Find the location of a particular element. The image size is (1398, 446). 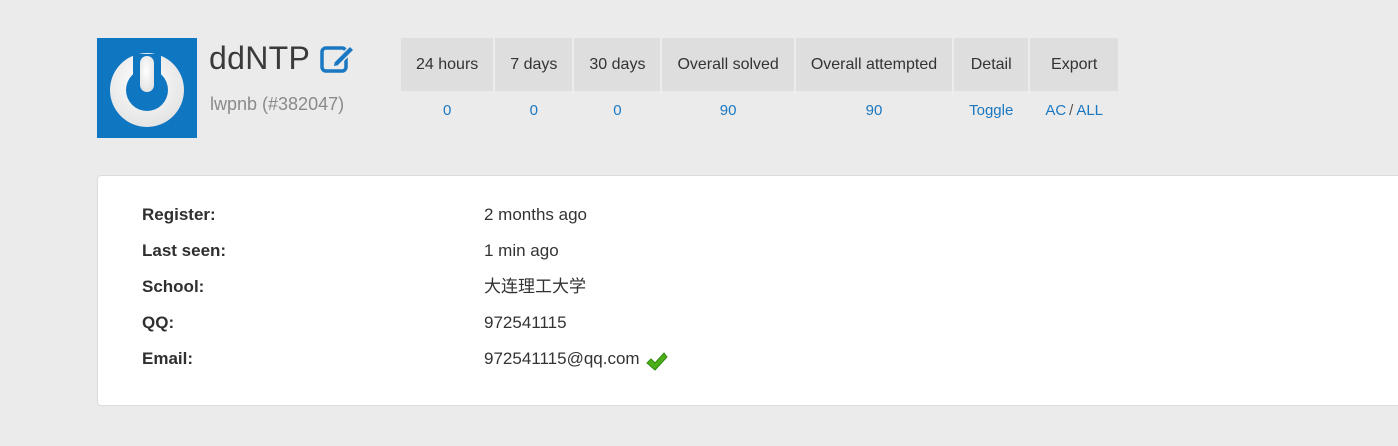

edit-icon is located at coordinates (338, 58).